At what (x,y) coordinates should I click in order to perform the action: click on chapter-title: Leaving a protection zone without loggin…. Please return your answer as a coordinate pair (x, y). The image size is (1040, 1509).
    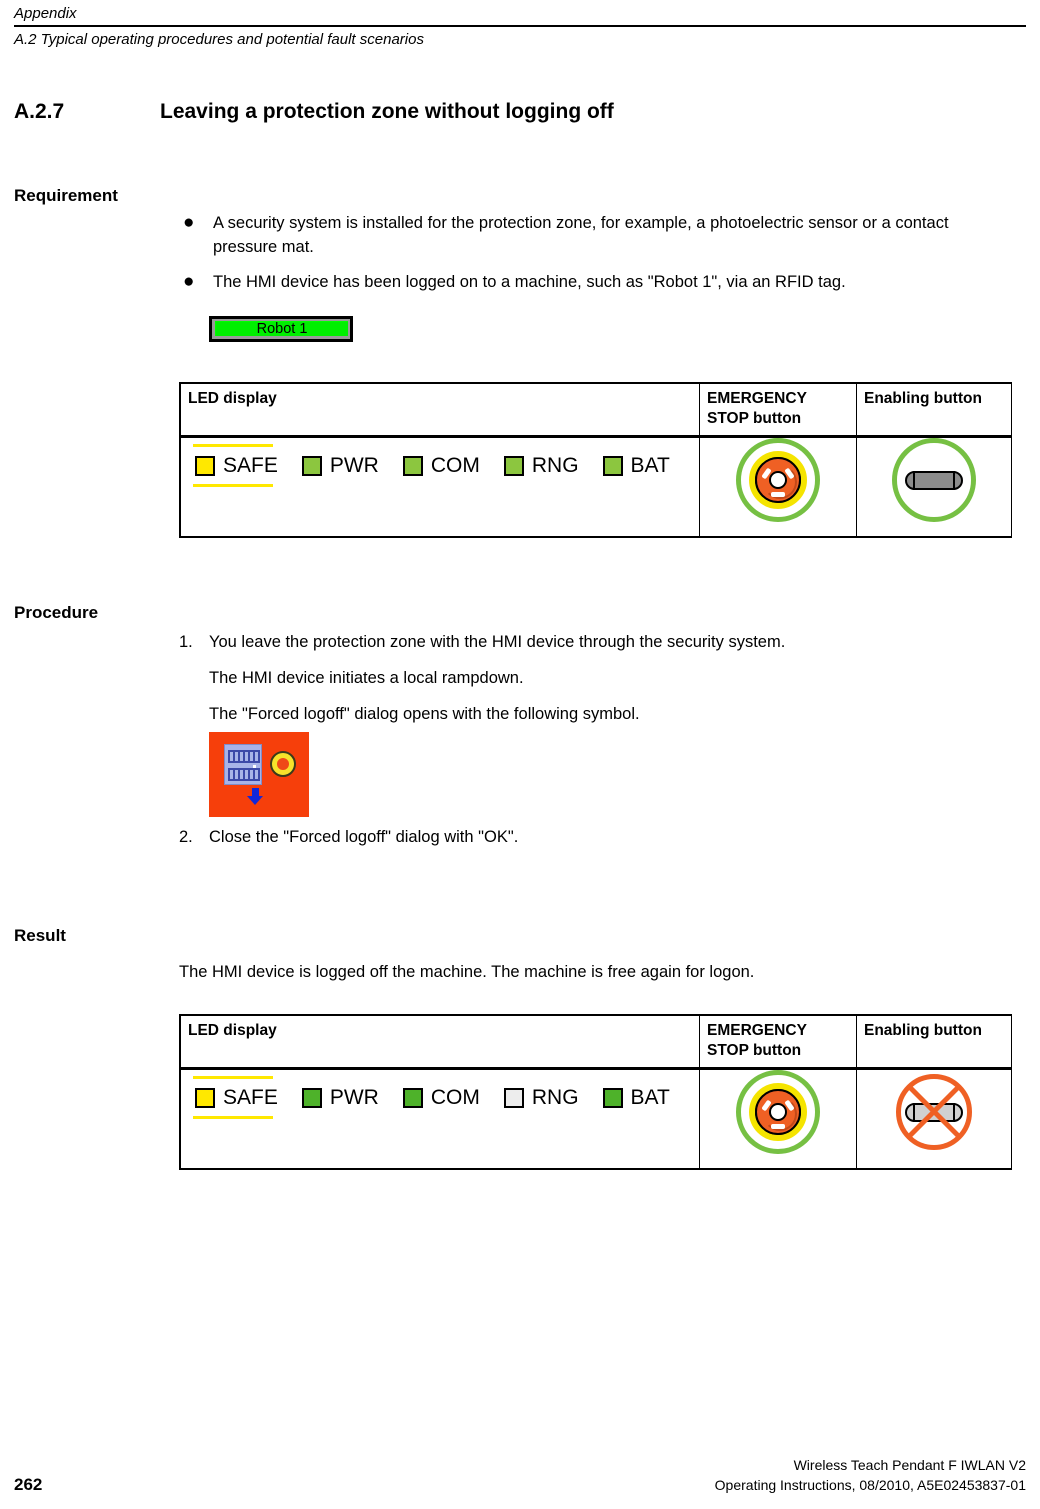
    Looking at the image, I should click on (387, 111).